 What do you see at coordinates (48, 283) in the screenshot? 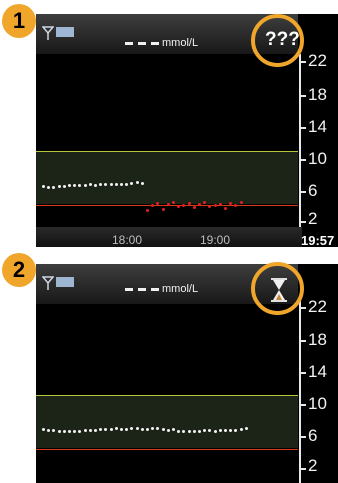
I see `antenna-icon` at bounding box center [48, 283].